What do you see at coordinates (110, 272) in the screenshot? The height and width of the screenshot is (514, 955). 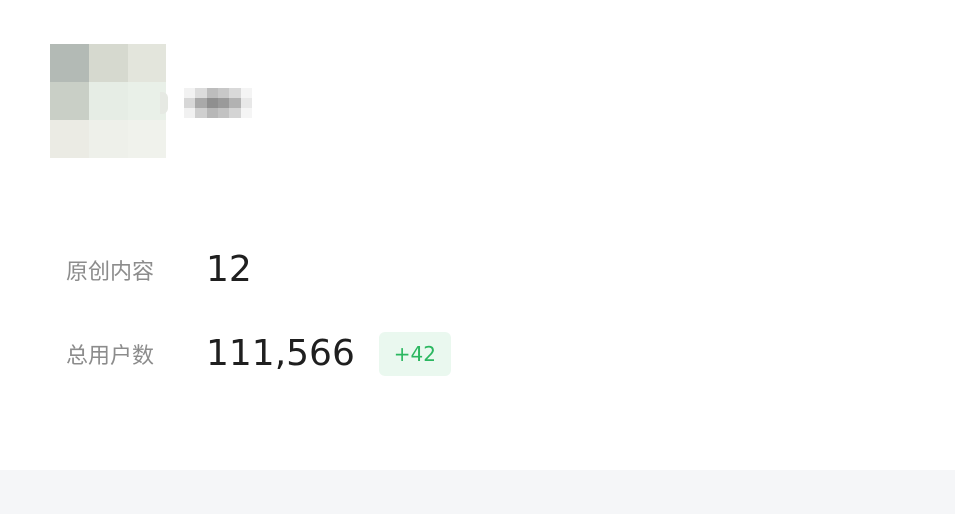 I see `original-content-label: 原创内容` at bounding box center [110, 272].